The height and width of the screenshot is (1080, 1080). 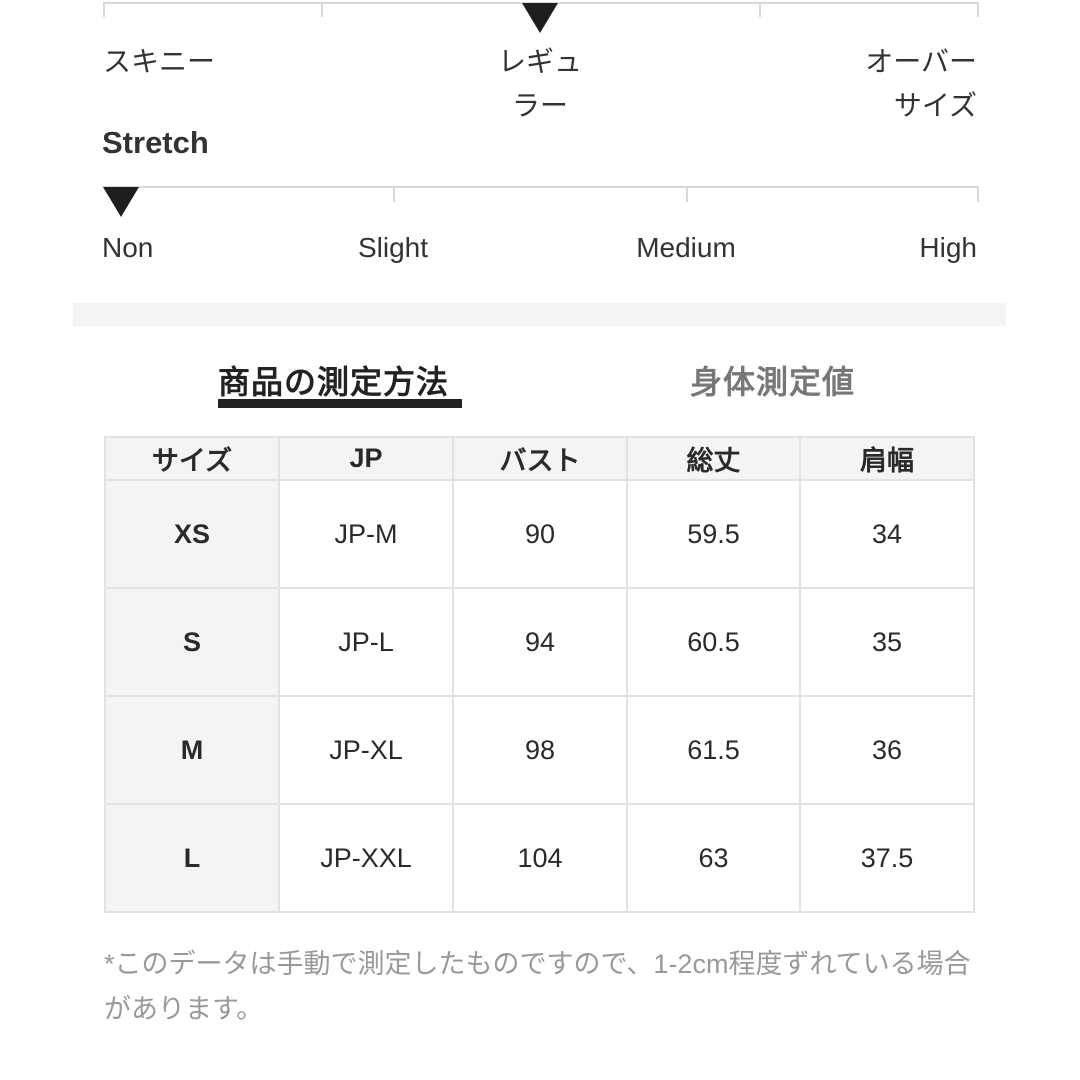 I want to click on shoulder-cell: 34, so click(x=887, y=534).